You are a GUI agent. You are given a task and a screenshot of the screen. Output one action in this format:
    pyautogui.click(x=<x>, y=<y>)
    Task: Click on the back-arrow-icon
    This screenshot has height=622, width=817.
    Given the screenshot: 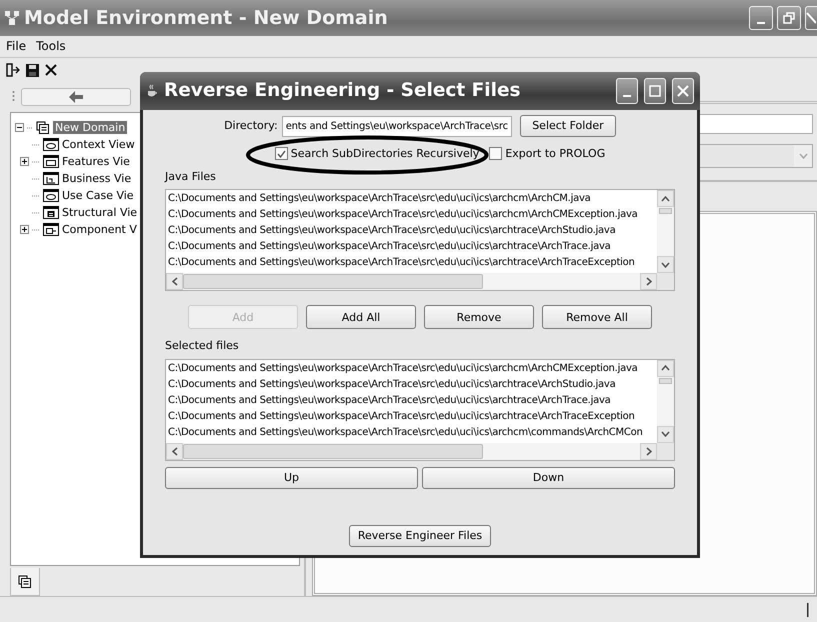 What is the action you would take?
    pyautogui.click(x=76, y=97)
    